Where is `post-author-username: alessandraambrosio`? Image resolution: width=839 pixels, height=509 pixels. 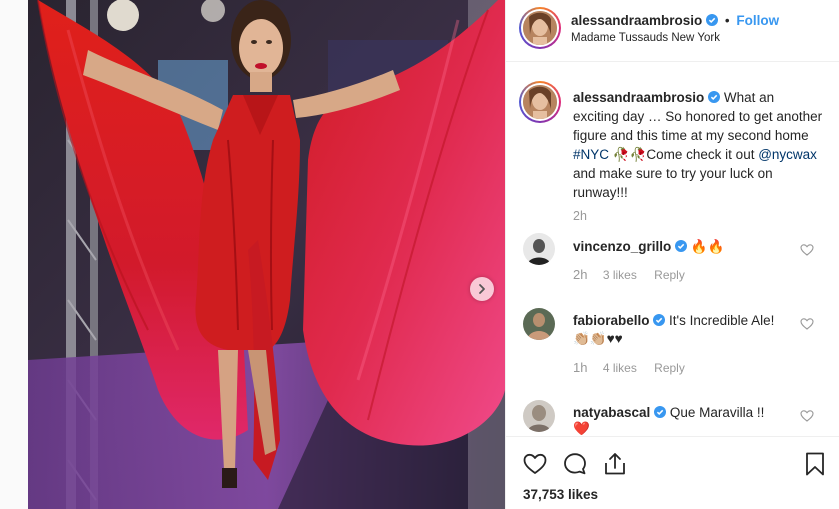
post-author-username: alessandraambrosio is located at coordinates (636, 20).